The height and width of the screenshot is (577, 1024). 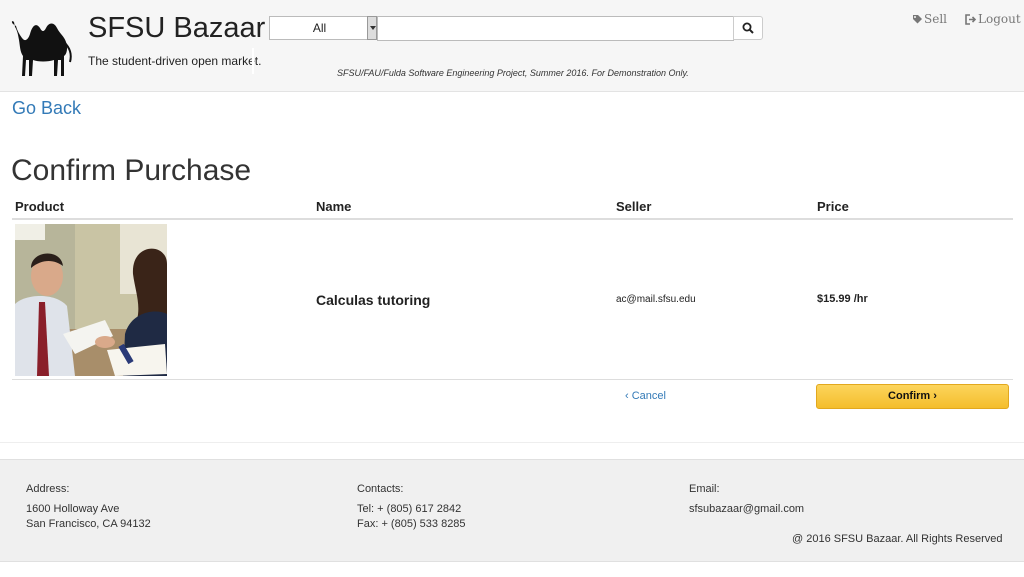 What do you see at coordinates (409, 509) in the screenshot?
I see `contact-tel: Tel: + (805) 617 2842` at bounding box center [409, 509].